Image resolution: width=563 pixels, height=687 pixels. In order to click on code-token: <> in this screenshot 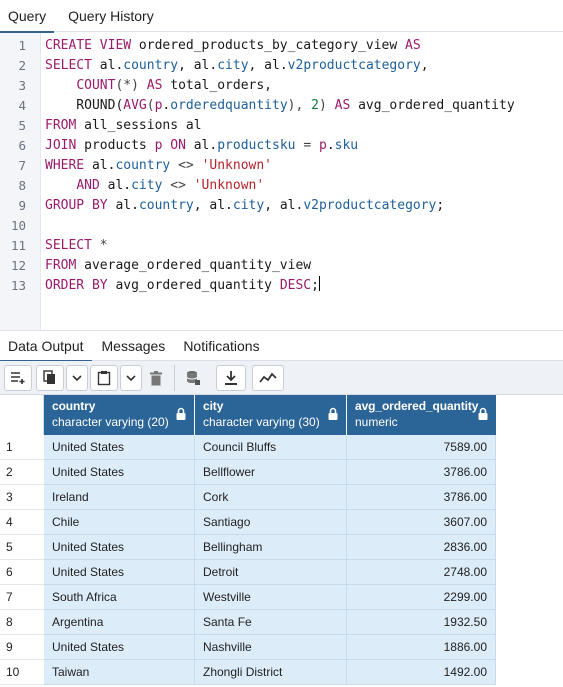, I will do `click(178, 185)`.